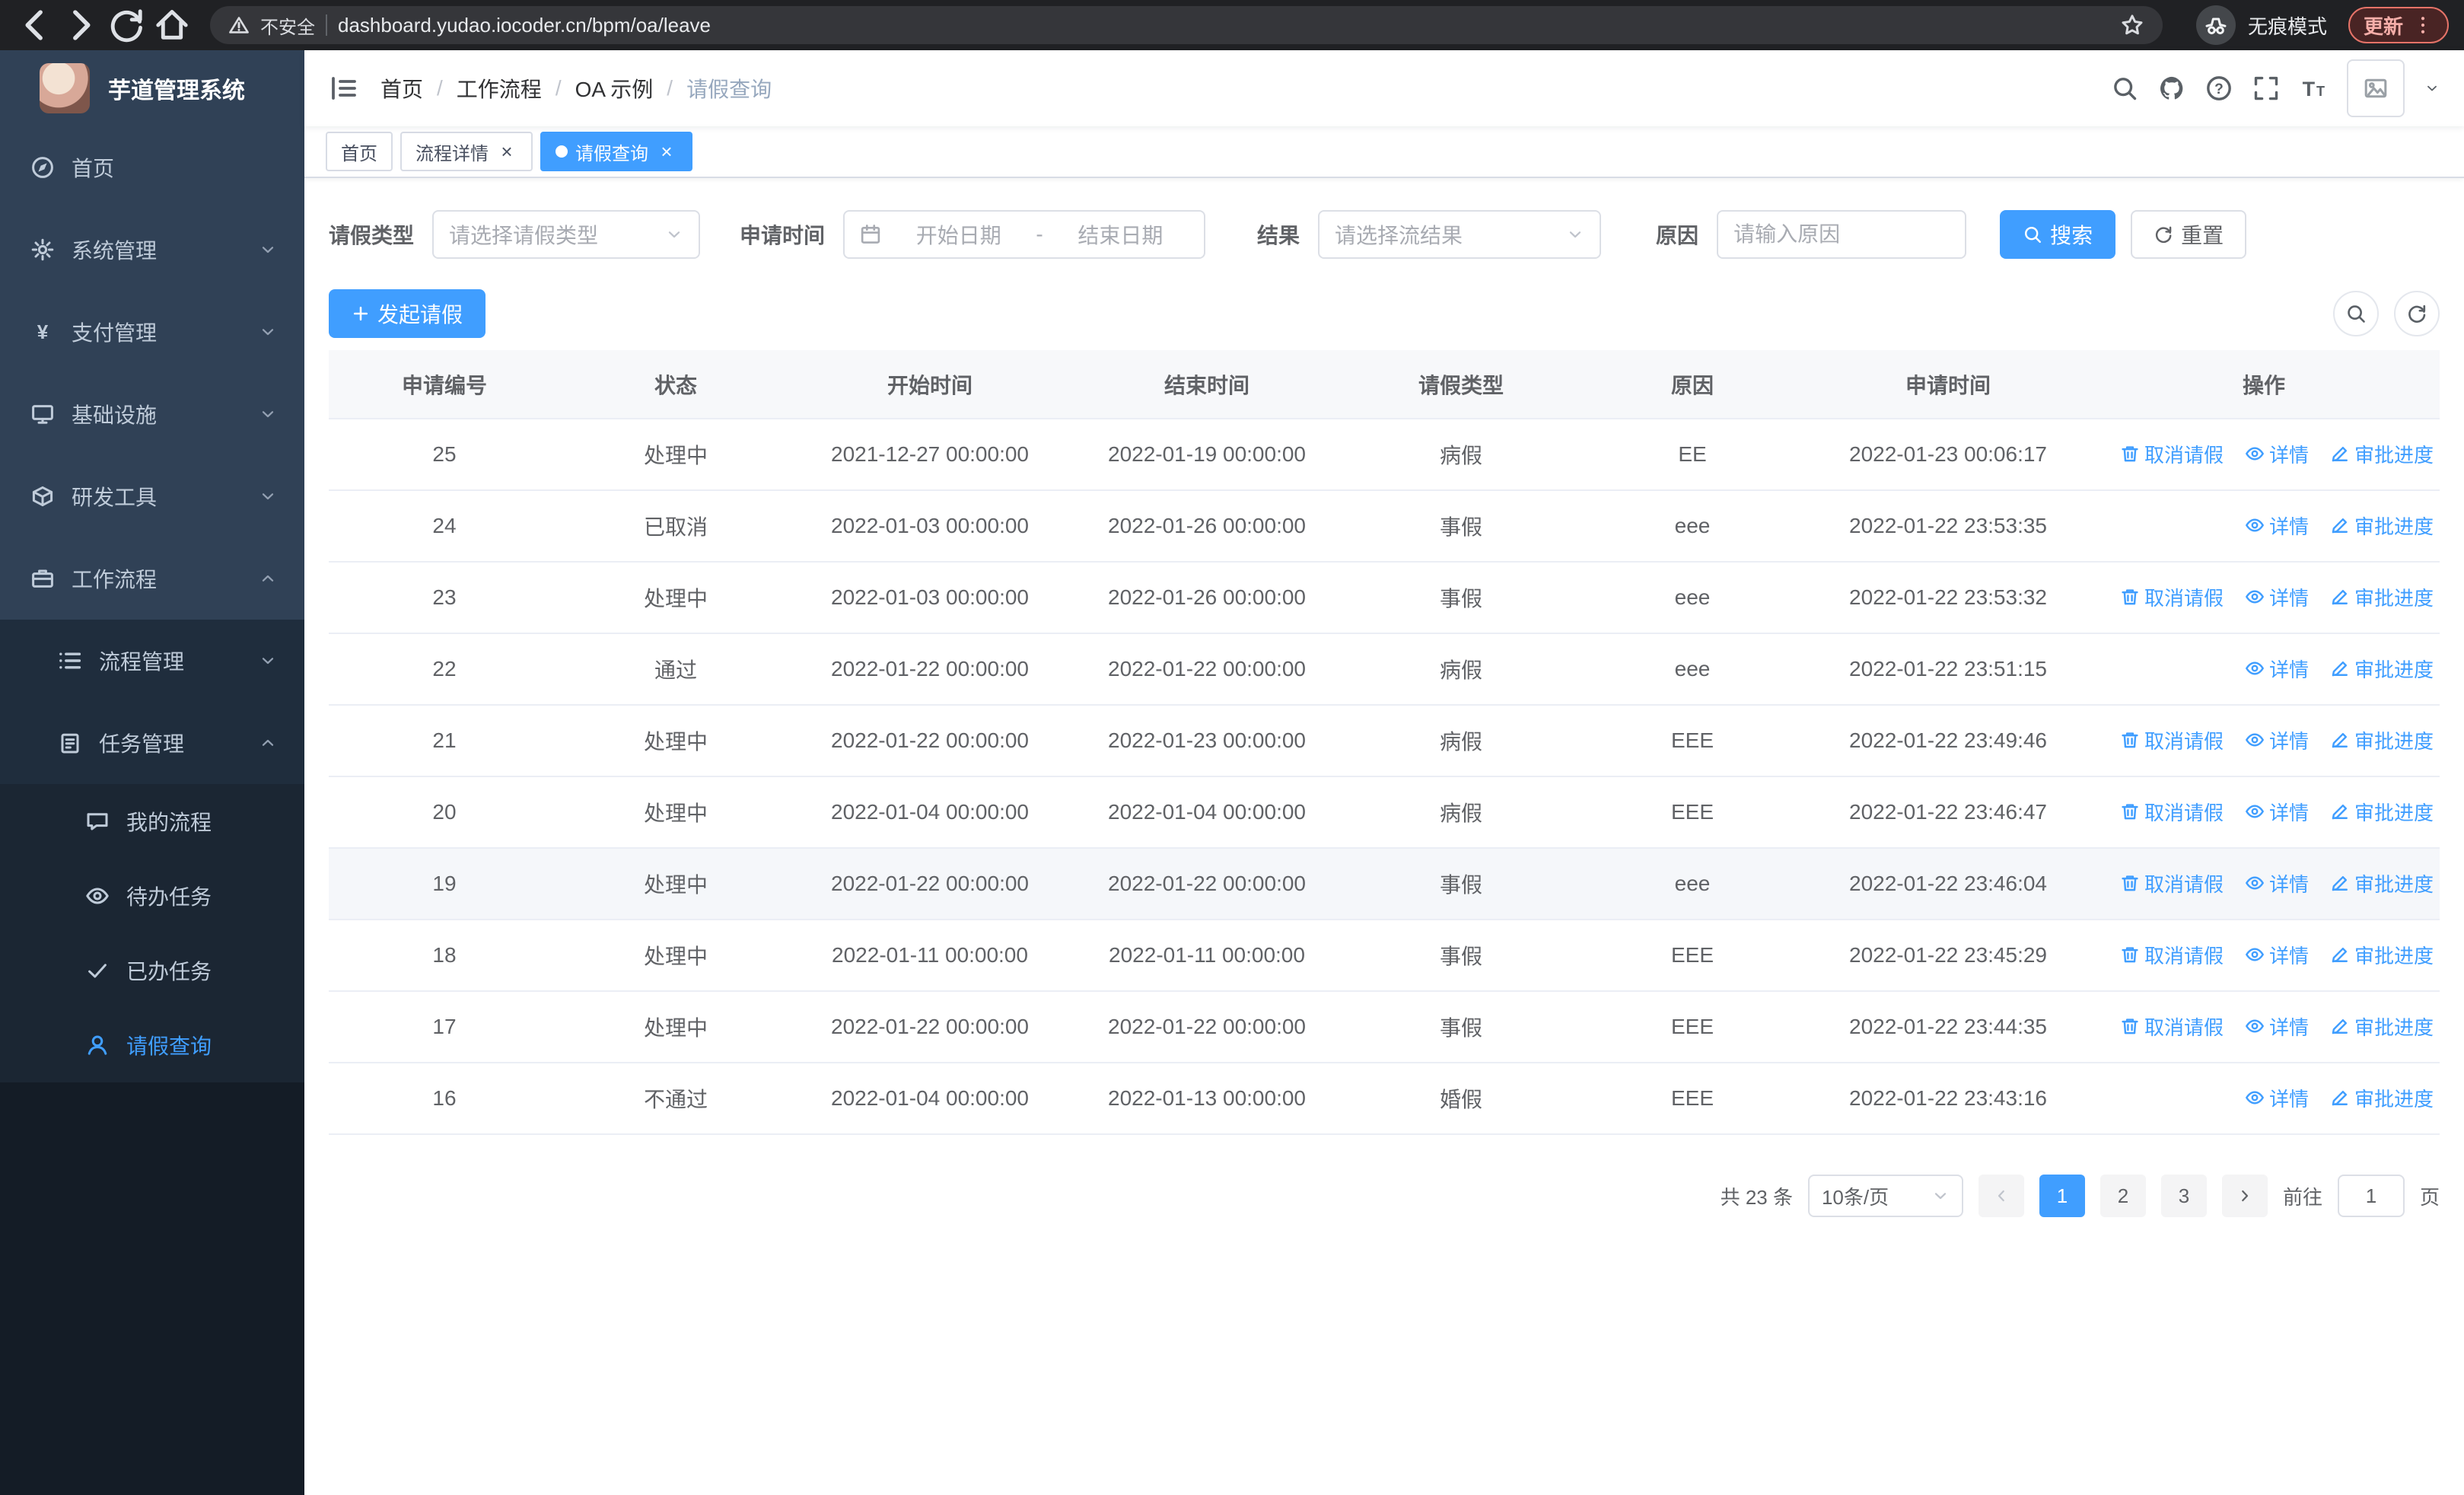  Describe the element at coordinates (268, 661) in the screenshot. I see `chevron-down-icon` at that location.